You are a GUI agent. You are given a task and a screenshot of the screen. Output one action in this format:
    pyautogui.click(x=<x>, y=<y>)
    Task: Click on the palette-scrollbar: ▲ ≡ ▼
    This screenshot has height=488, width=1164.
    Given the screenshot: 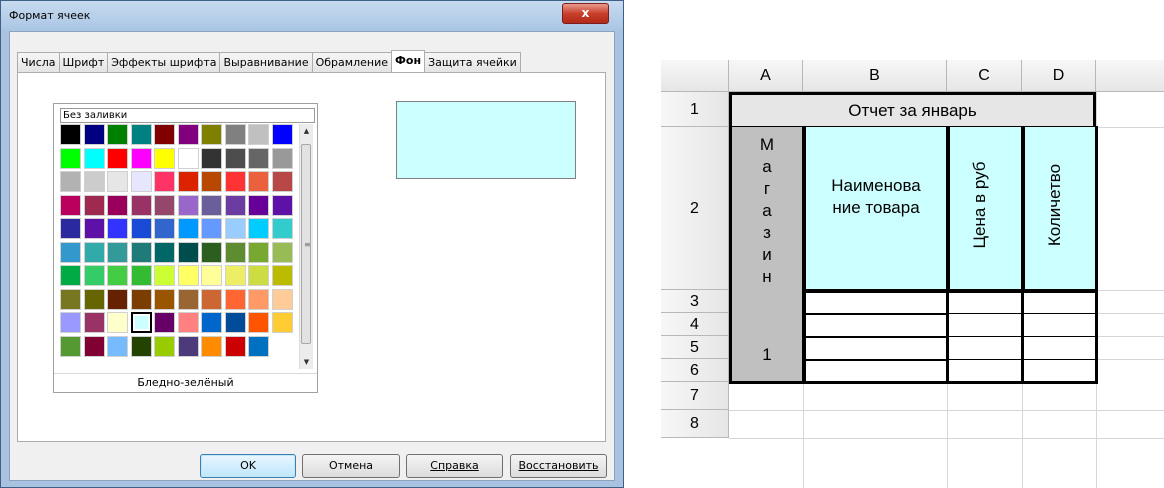 What is the action you would take?
    pyautogui.click(x=306, y=246)
    